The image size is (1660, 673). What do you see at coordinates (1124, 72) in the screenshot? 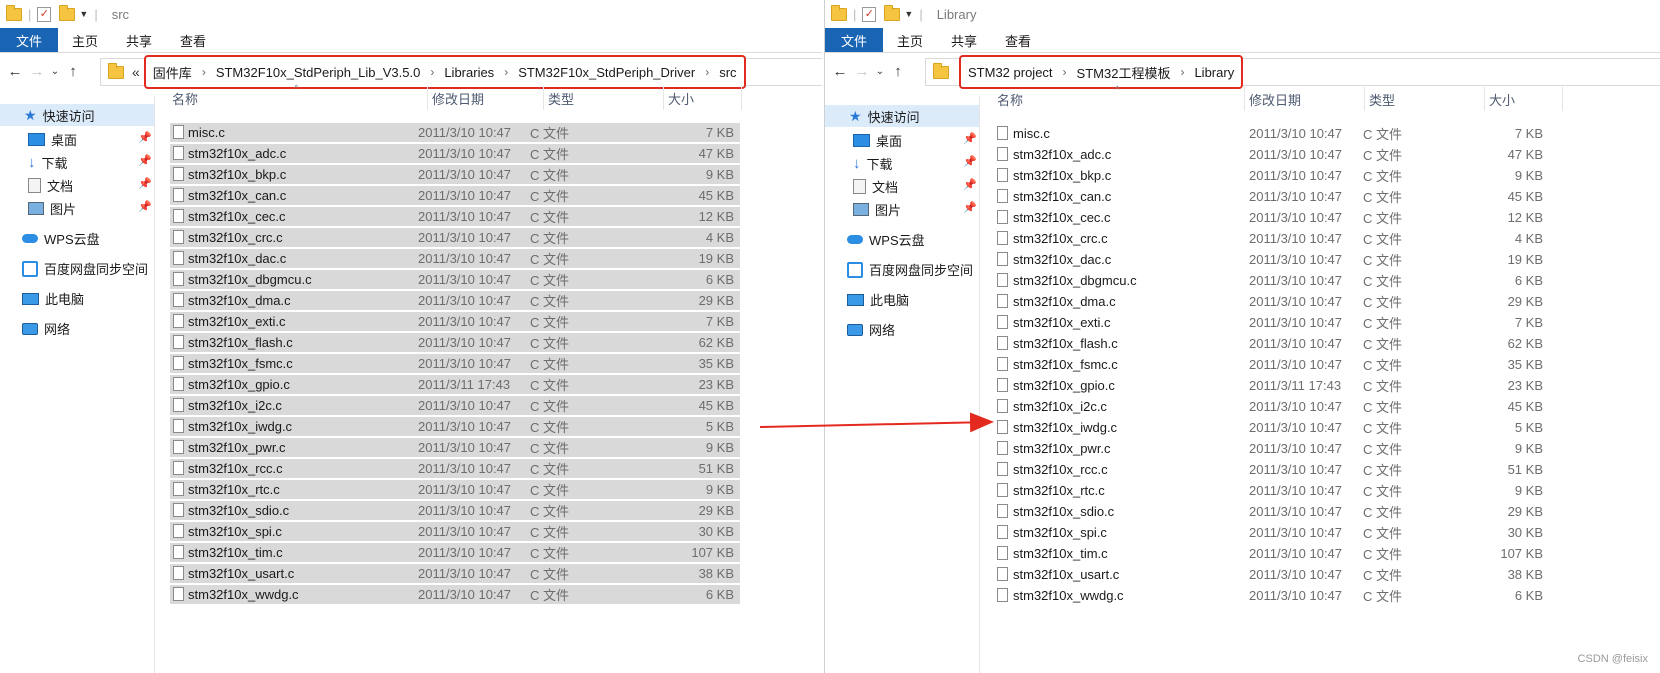
I see `breadcrumb-item: STM32工程模板` at bounding box center [1124, 72].